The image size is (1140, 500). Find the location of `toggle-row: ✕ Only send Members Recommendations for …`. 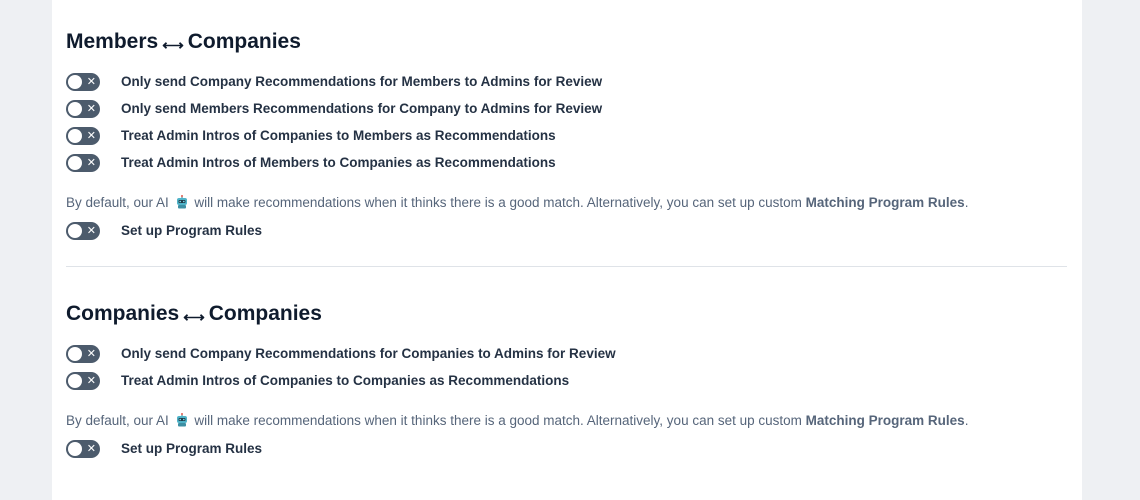

toggle-row: ✕ Only send Members Recommendations for … is located at coordinates (566, 108).